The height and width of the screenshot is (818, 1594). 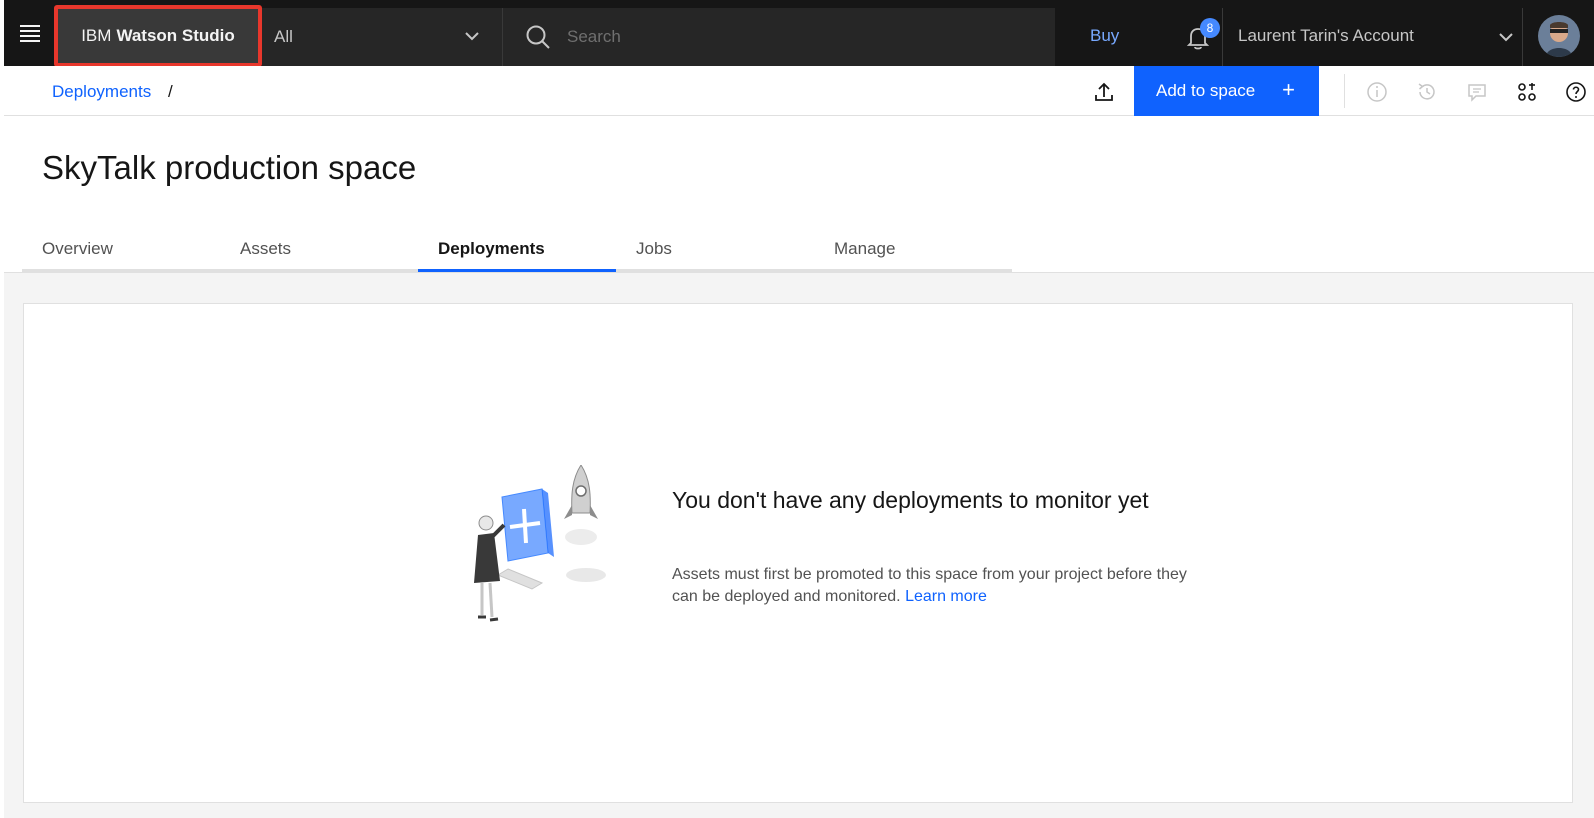 I want to click on tab-deployments: Deployments, so click(x=517, y=249).